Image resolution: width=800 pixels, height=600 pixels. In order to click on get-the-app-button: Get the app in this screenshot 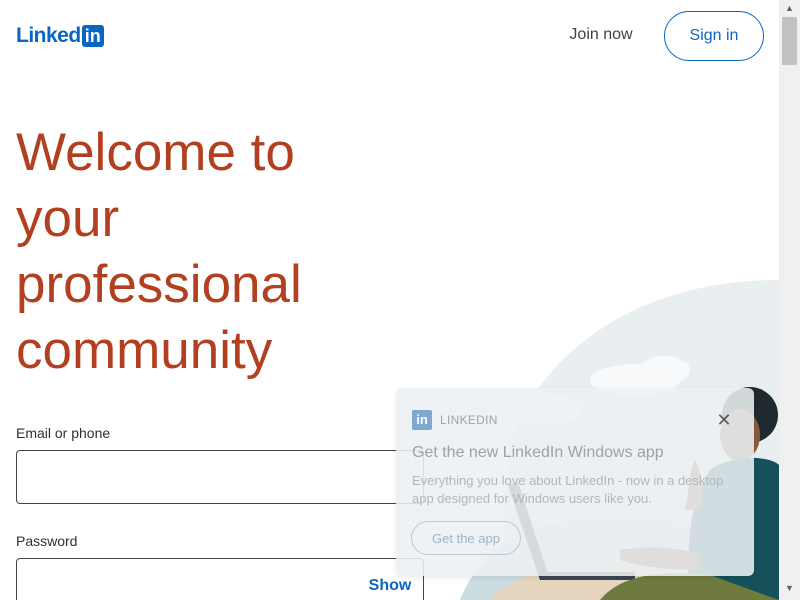, I will do `click(466, 538)`.